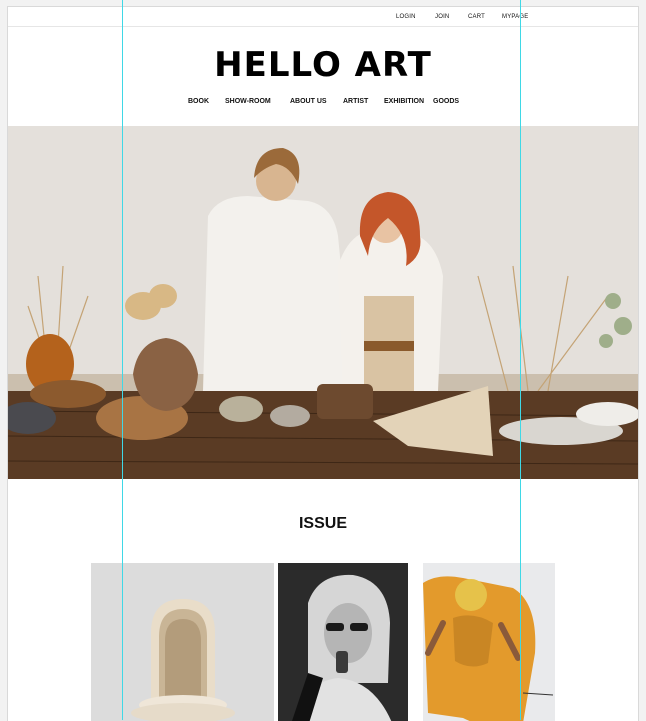 The image size is (646, 721). I want to click on issue-section-title: ISSUE, so click(322, 523).